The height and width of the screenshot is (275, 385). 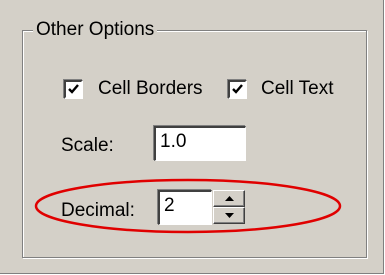 I want to click on spin-down-button, so click(x=229, y=215).